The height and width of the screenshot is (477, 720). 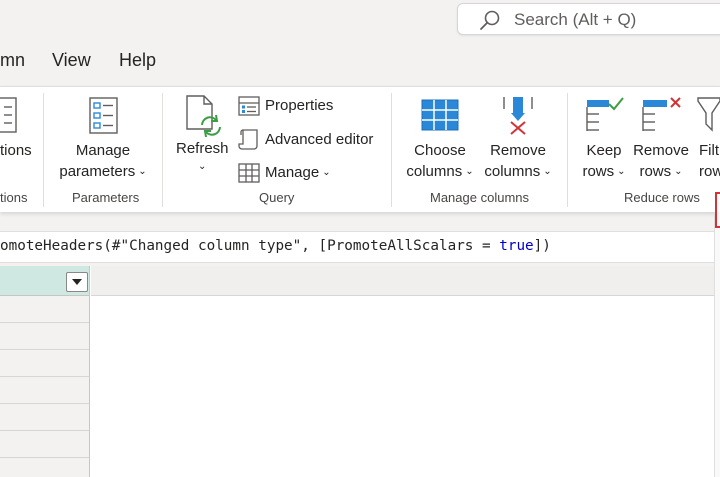 I want to click on remove-rows-icon, so click(x=661, y=114).